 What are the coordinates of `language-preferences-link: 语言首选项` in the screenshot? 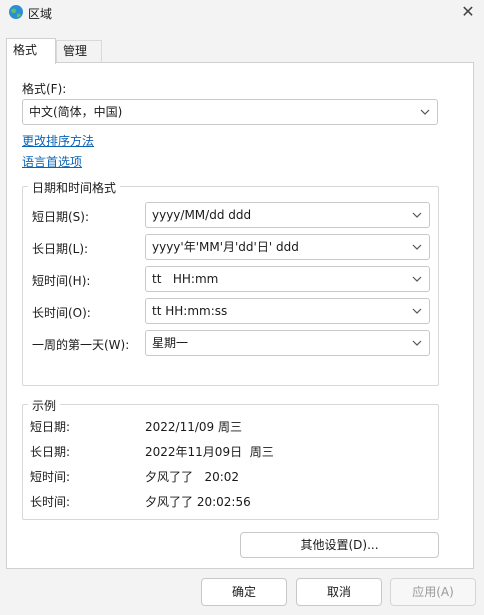 It's located at (52, 161).